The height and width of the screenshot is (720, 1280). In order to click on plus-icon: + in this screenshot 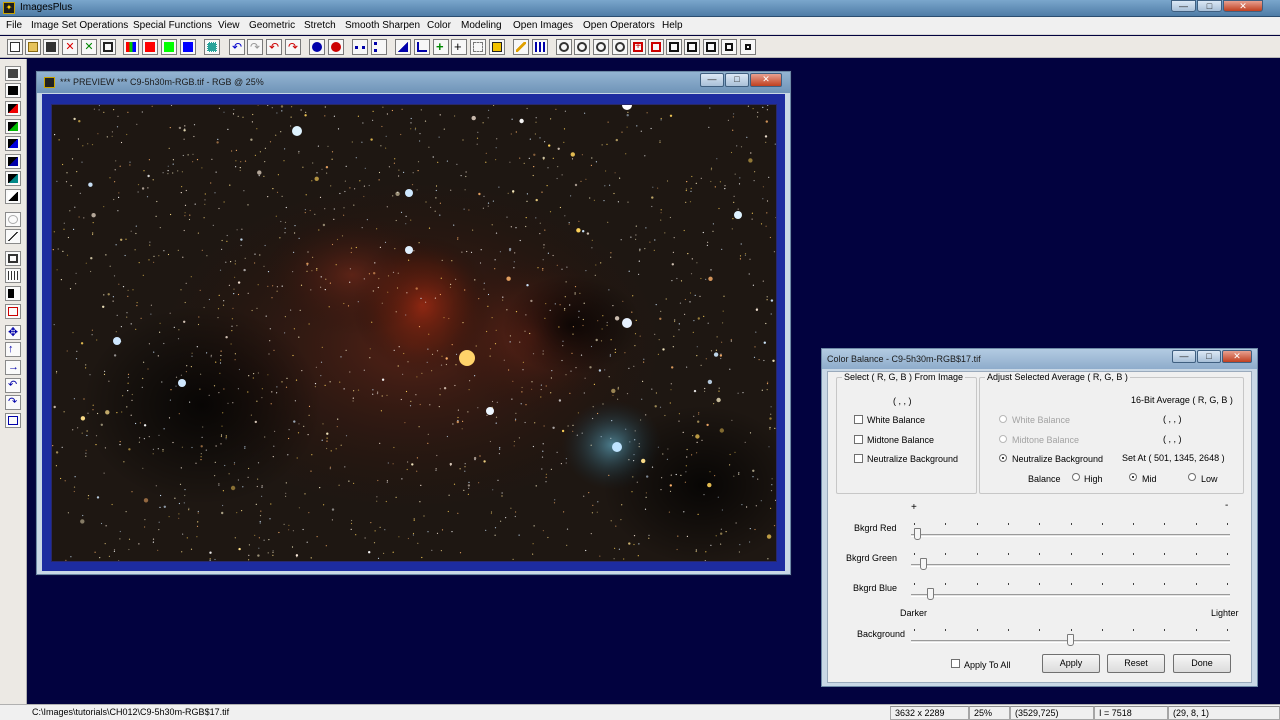, I will do `click(459, 47)`.